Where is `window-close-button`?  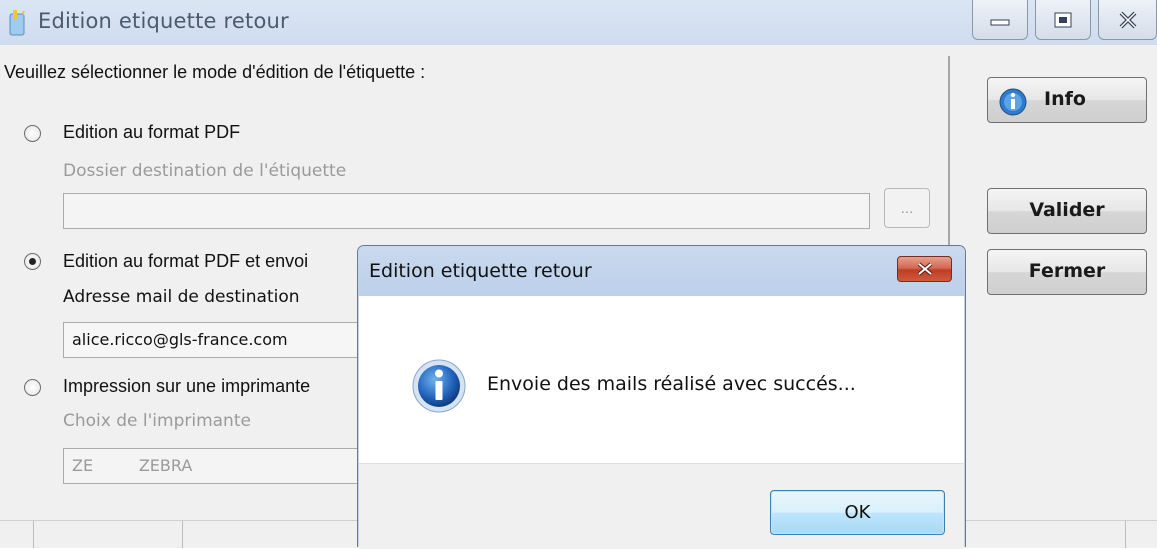 window-close-button is located at coordinates (1127, 20).